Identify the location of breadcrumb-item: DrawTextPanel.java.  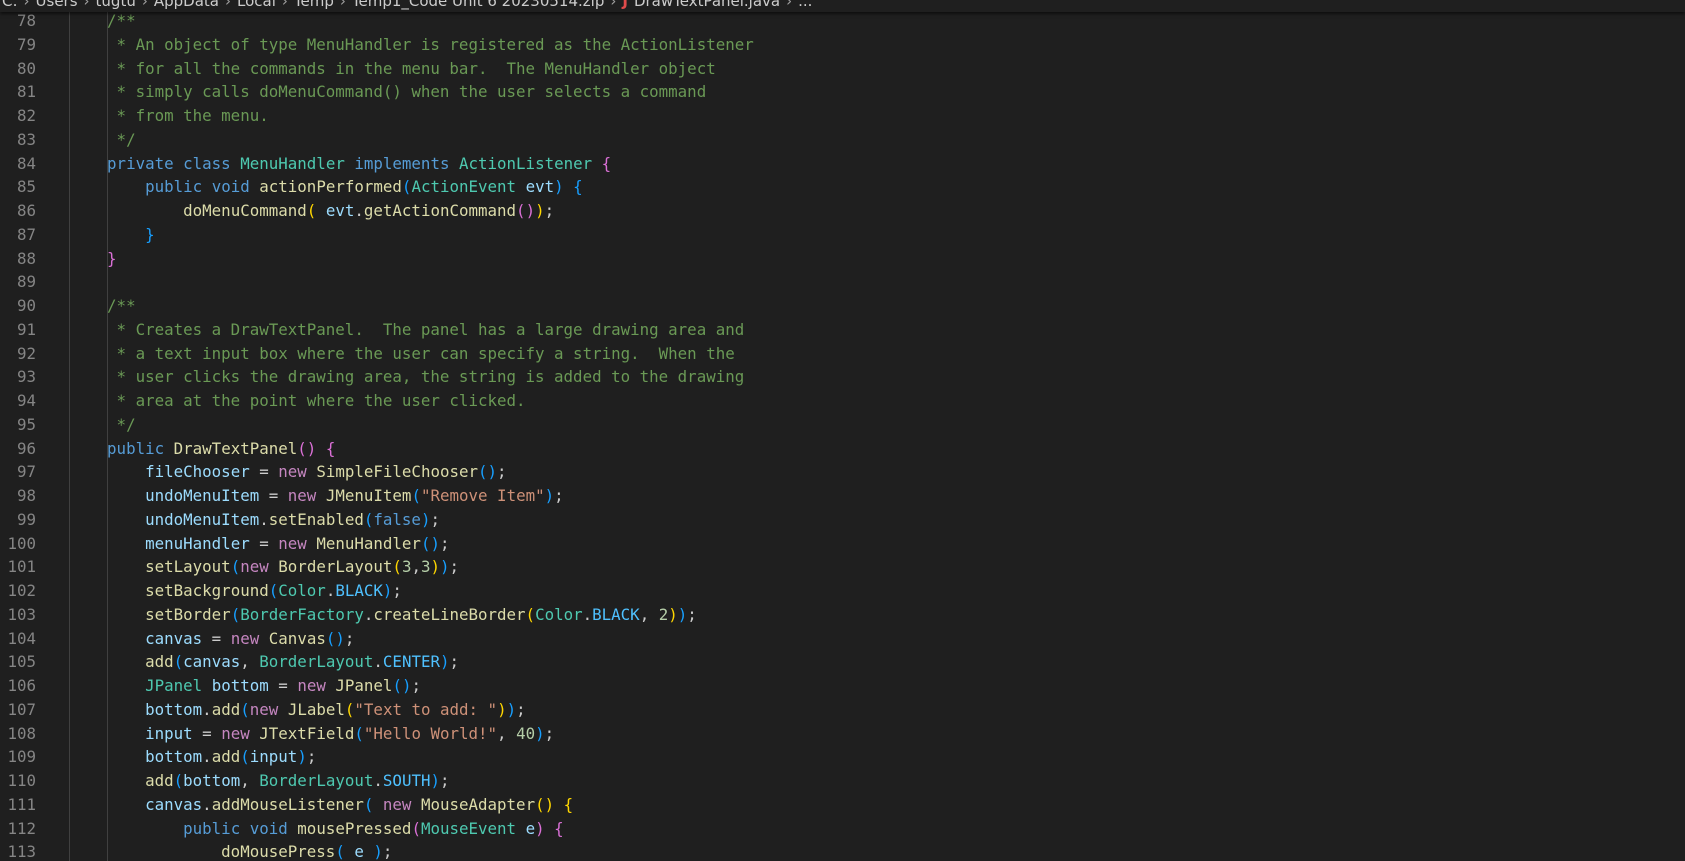
(707, 5).